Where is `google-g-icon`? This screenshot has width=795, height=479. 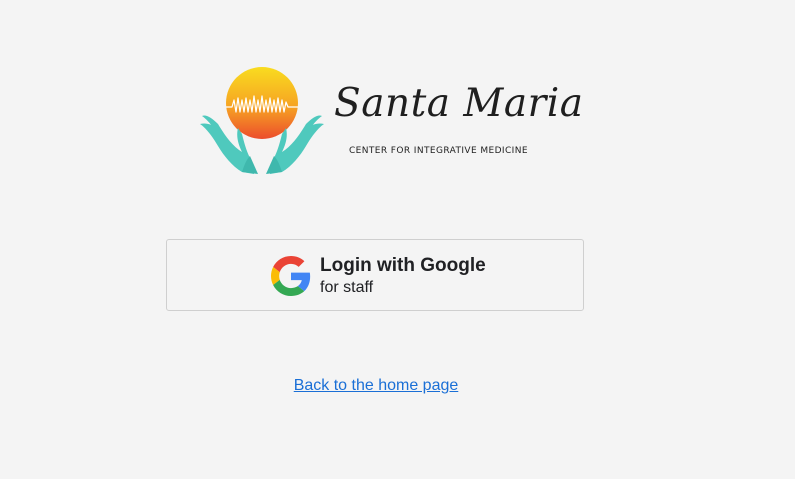 google-g-icon is located at coordinates (291, 276).